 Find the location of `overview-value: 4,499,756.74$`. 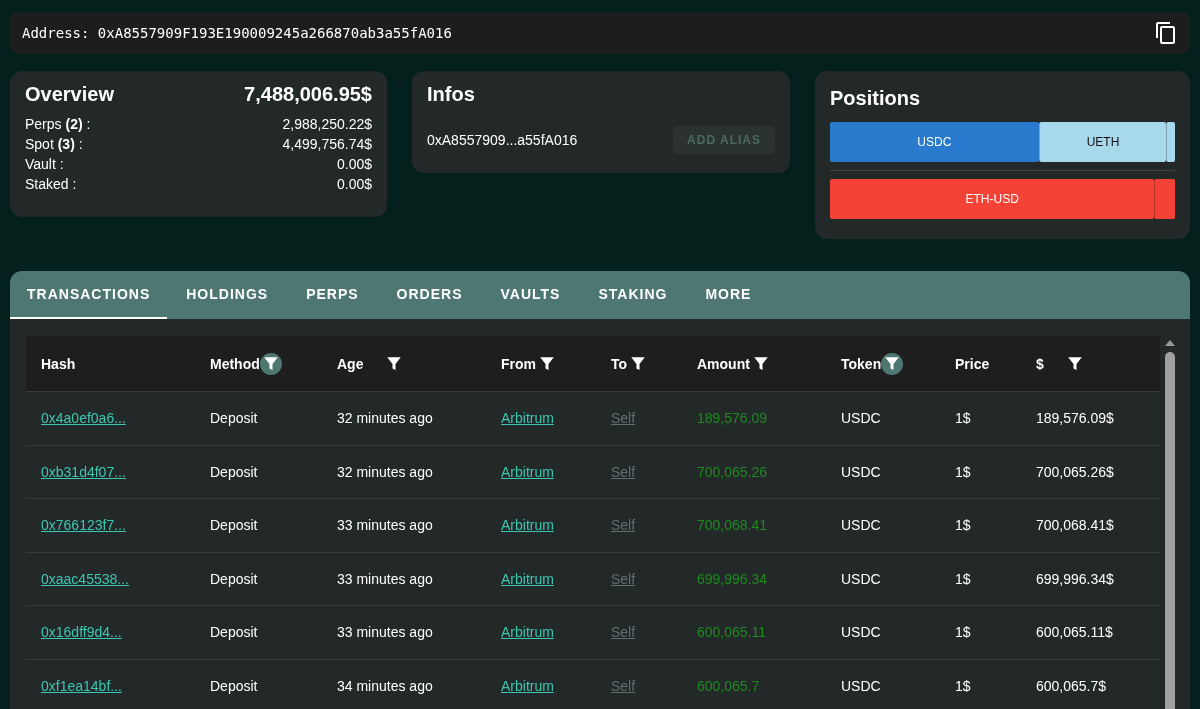

overview-value: 4,499,756.74$ is located at coordinates (327, 144).